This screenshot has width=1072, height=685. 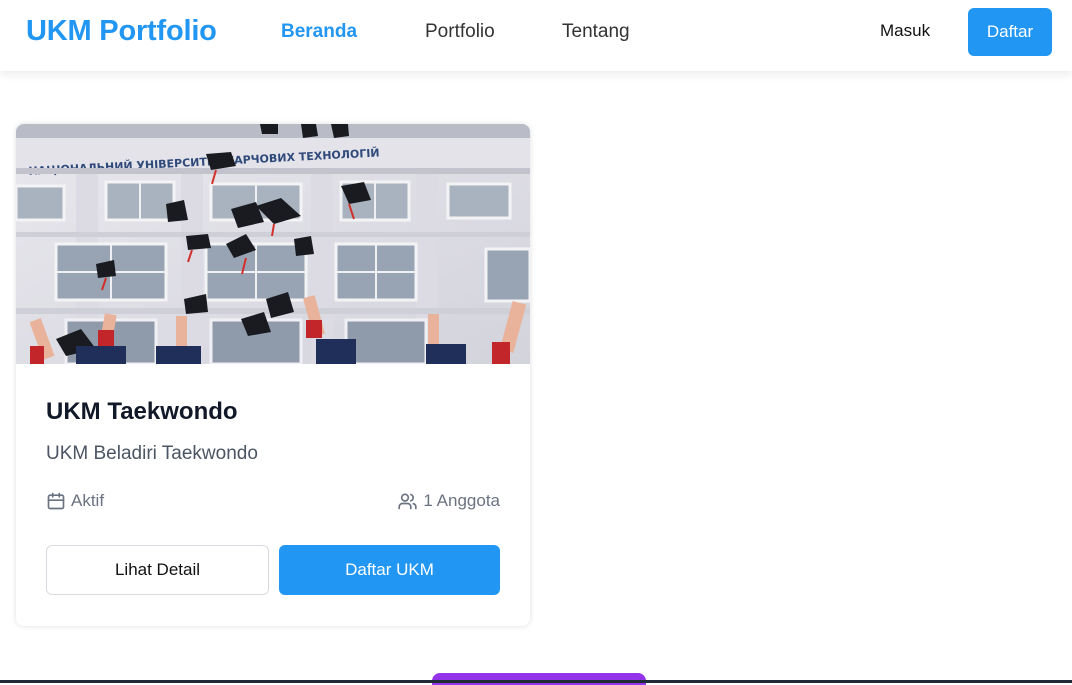 I want to click on join-ukm-button: Daftar UKM, so click(x=389, y=570).